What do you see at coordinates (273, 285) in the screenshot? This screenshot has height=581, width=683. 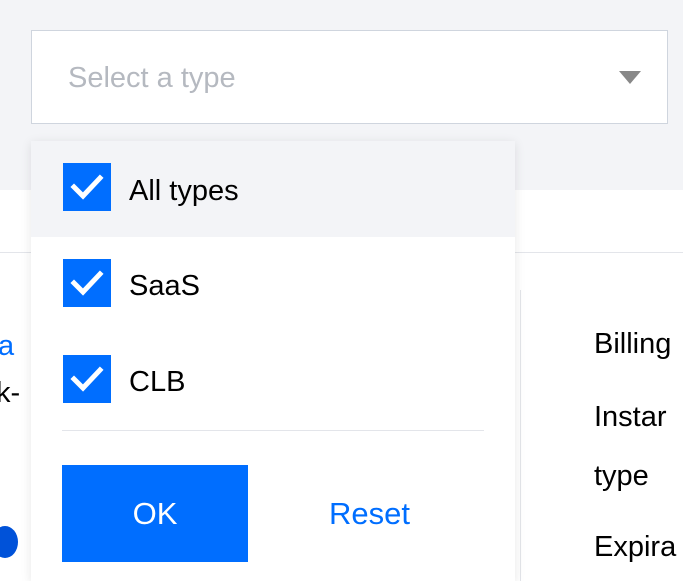 I see `option-saas: SaaS` at bounding box center [273, 285].